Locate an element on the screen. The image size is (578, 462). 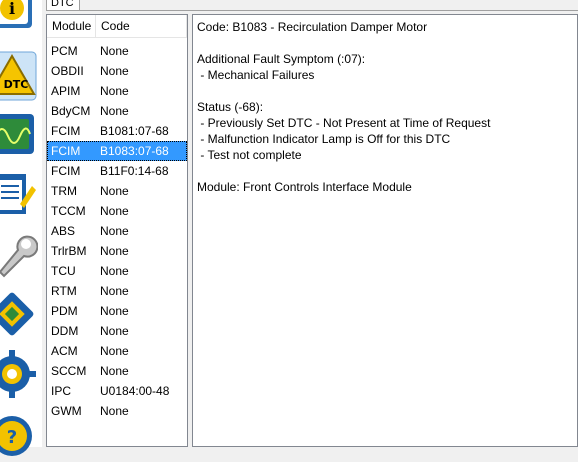
list-item-selected: FCIM B1083:07-68 is located at coordinates (117, 151).